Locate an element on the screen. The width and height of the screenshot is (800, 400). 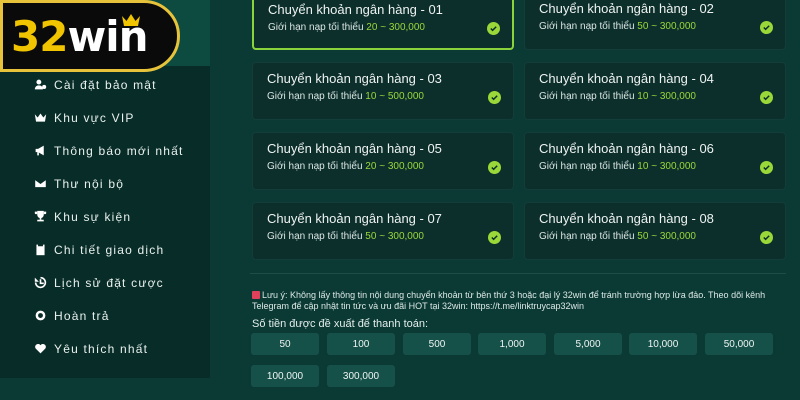
heart-icon is located at coordinates (40, 349).